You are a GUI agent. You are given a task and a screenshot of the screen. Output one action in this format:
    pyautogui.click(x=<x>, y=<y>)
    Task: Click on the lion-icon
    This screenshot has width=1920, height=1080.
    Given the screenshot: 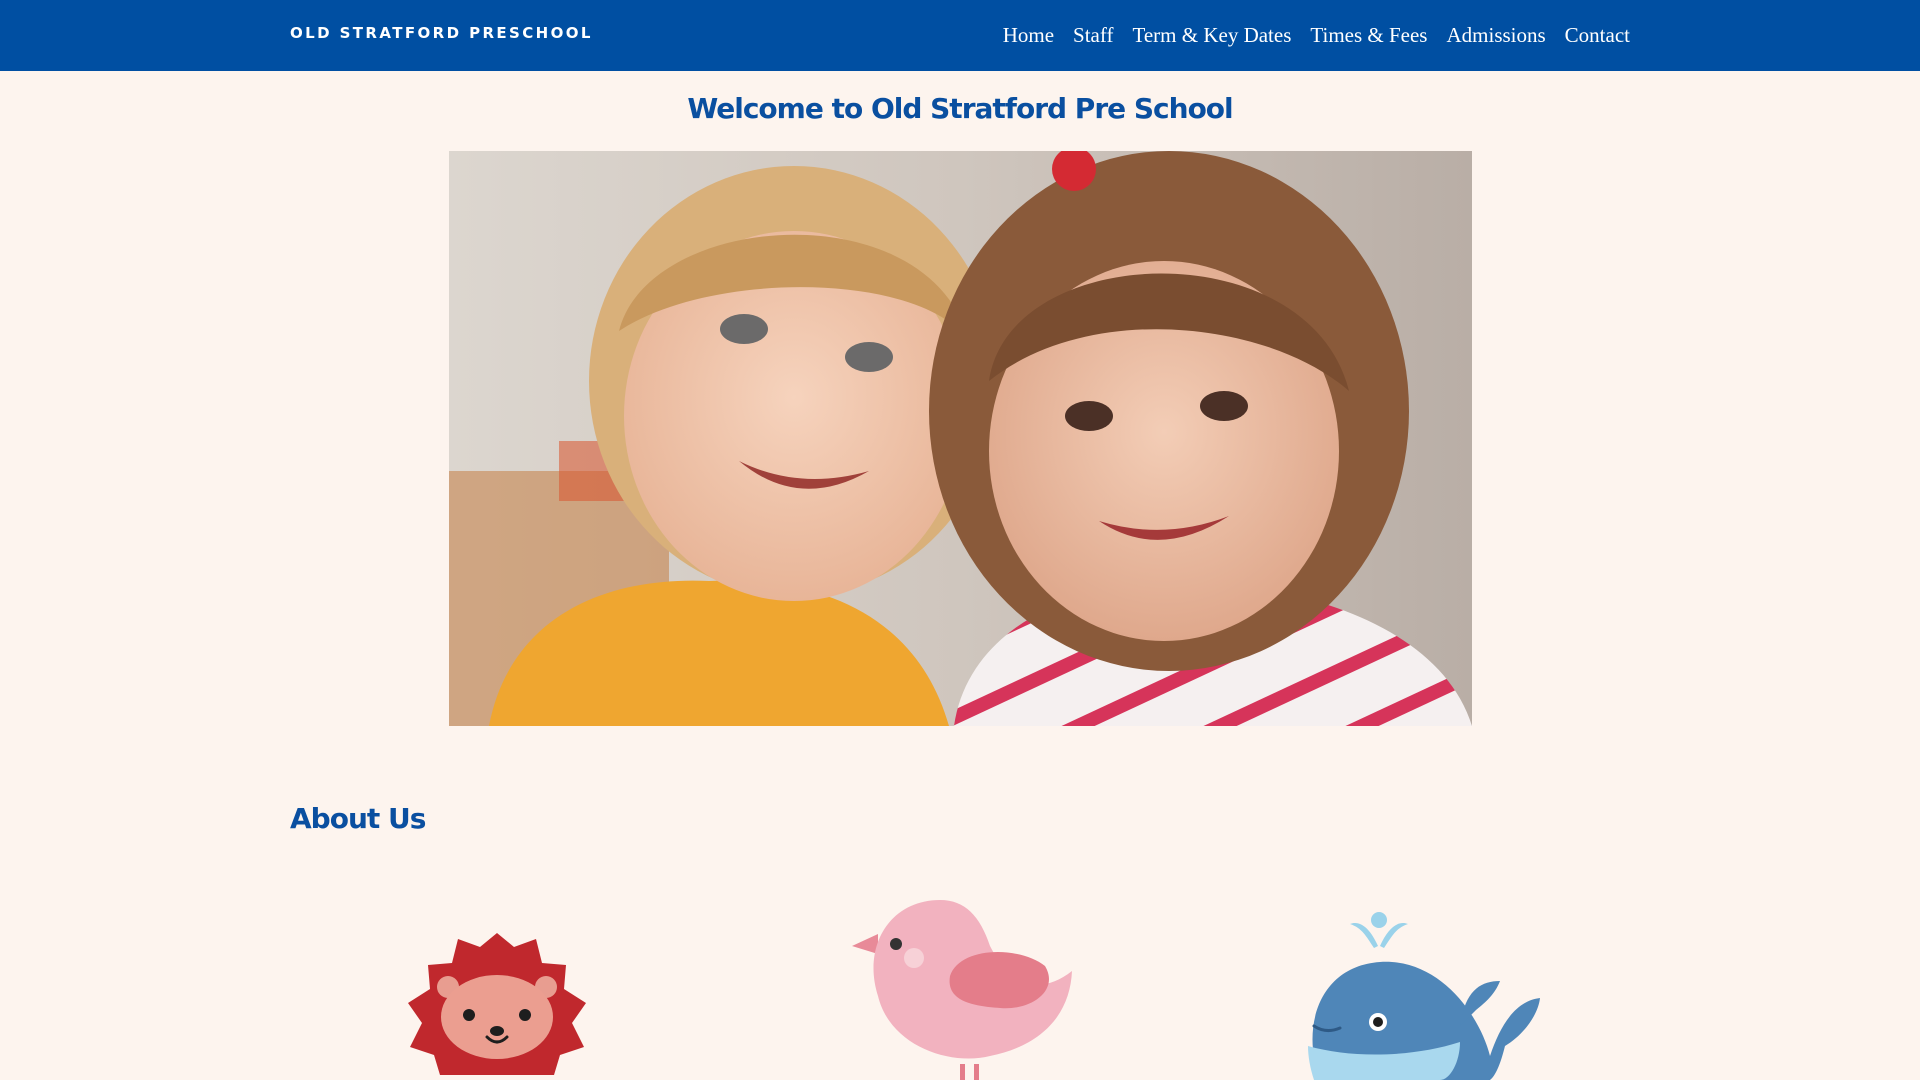 What is the action you would take?
    pyautogui.click(x=497, y=1004)
    